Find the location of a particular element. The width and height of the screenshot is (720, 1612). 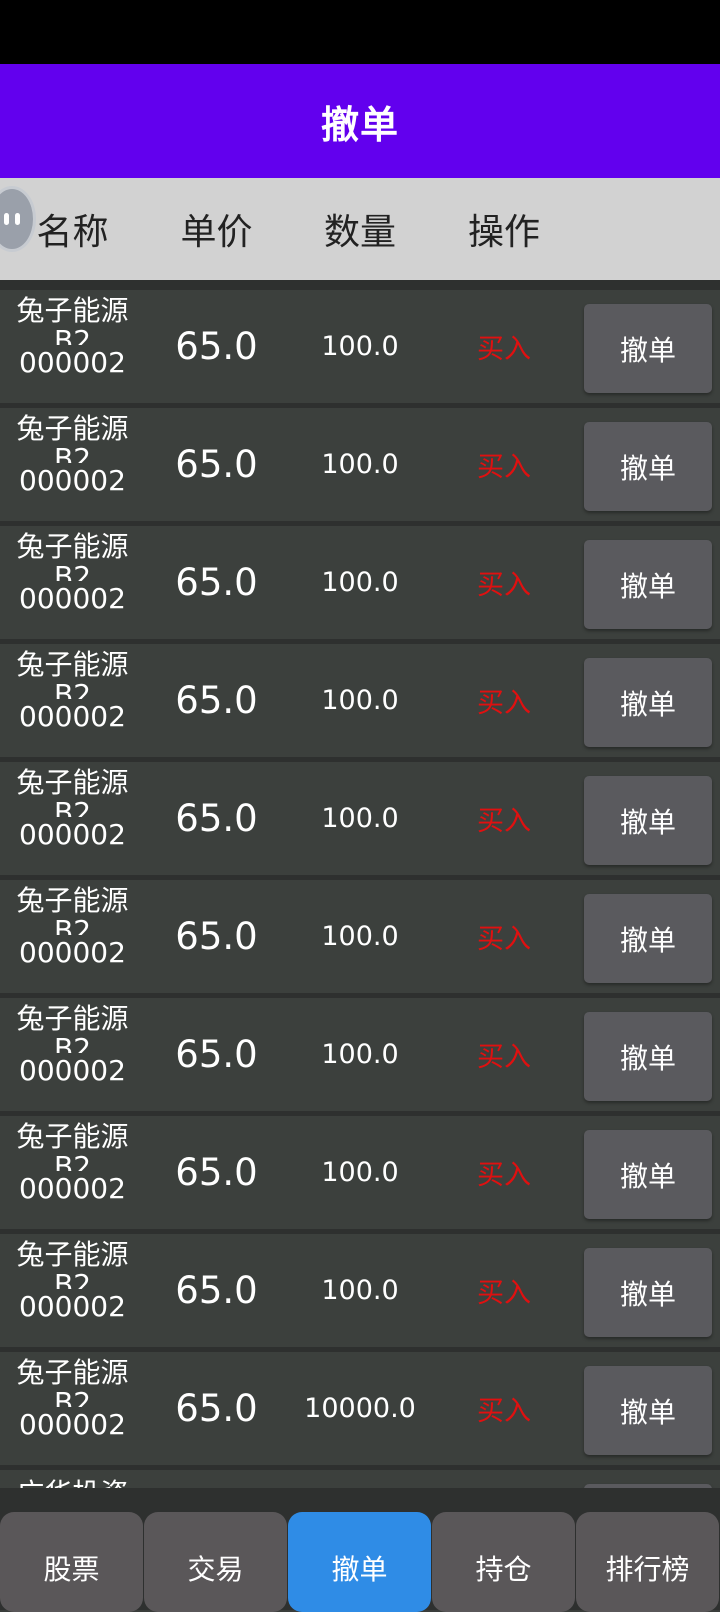

status-bar is located at coordinates (360, 32).